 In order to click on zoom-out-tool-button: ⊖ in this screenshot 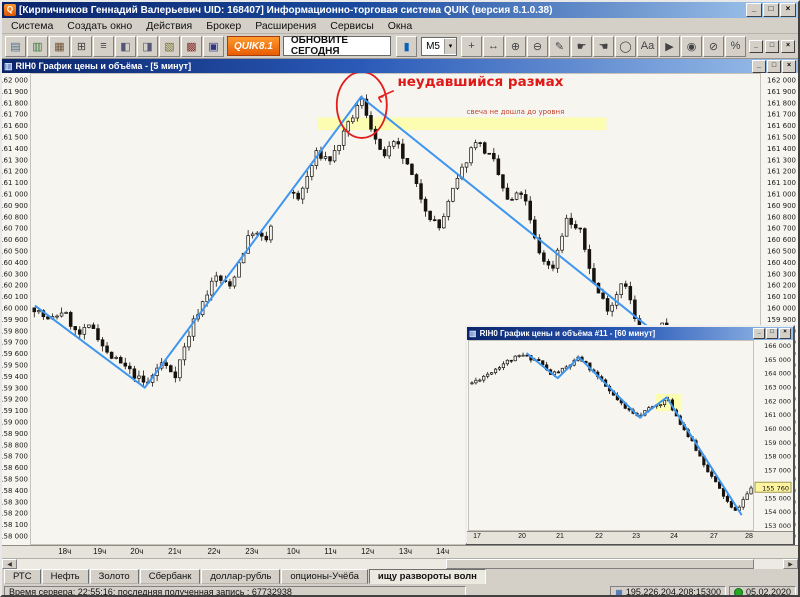, I will do `click(537, 46)`.